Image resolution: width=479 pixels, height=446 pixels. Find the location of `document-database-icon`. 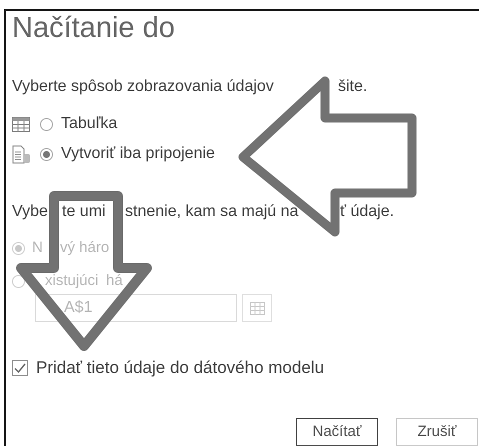

document-database-icon is located at coordinates (21, 154).